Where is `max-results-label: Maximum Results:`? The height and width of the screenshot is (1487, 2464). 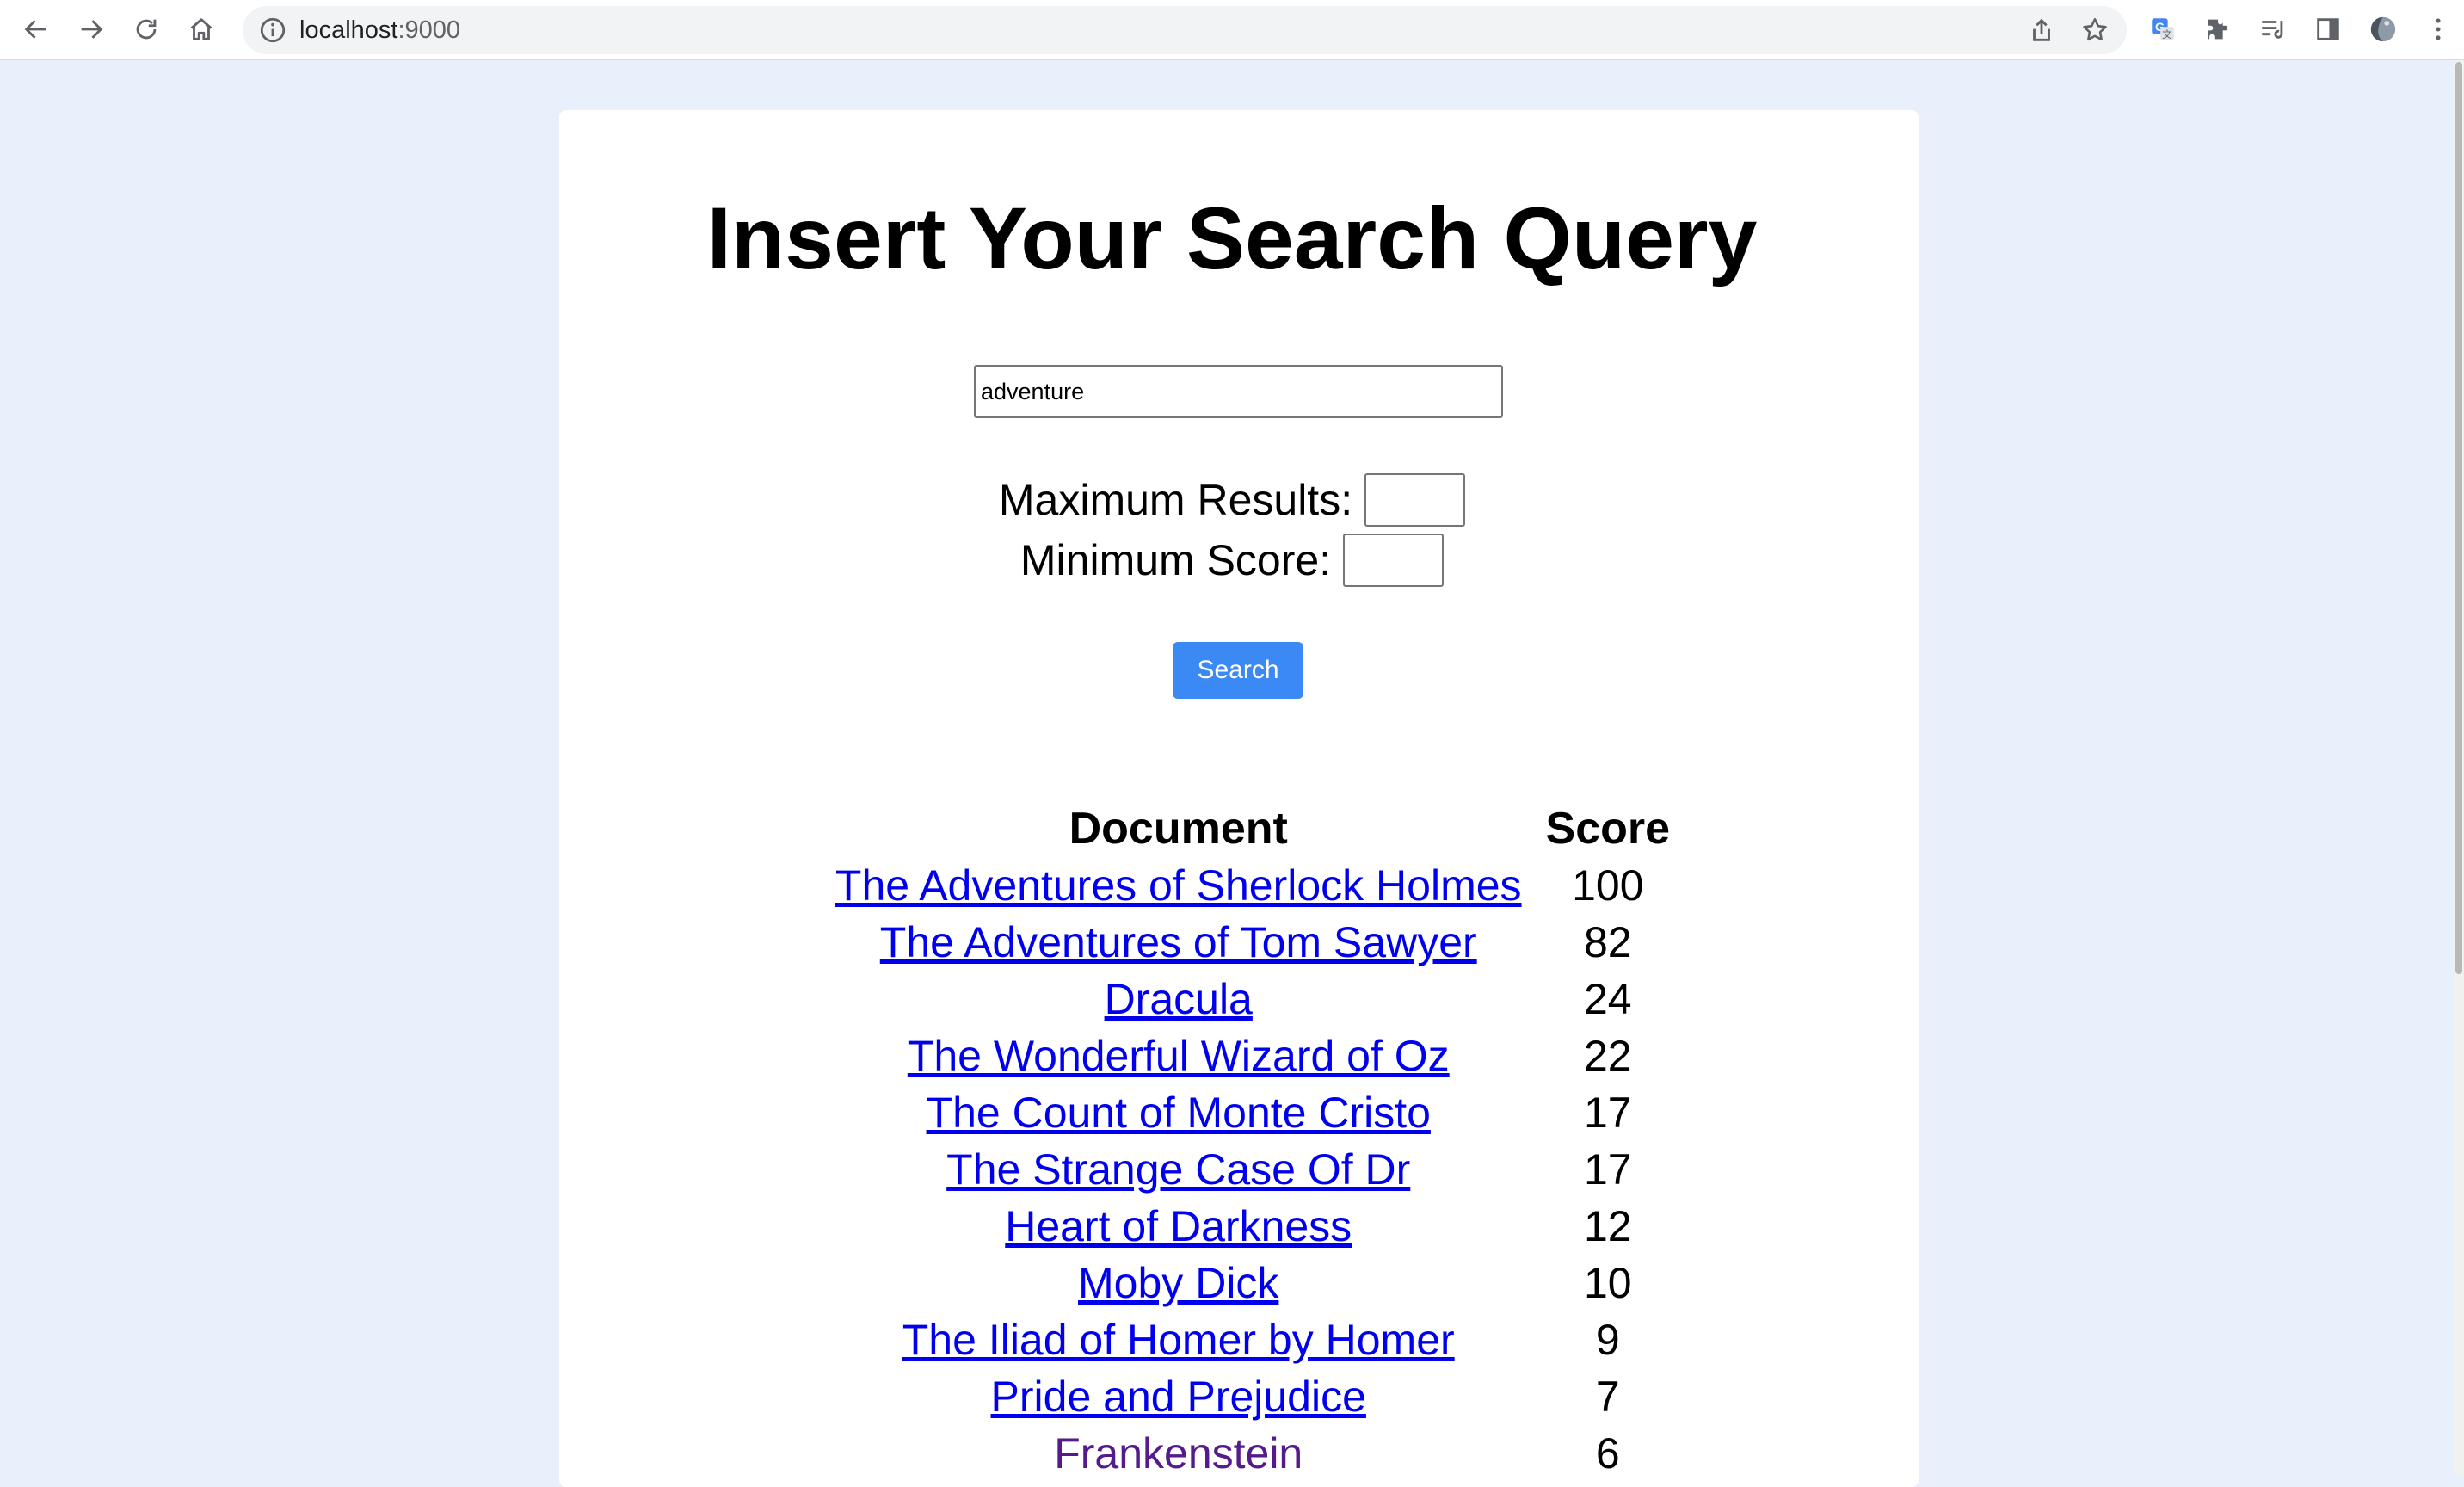 max-results-label: Maximum Results: is located at coordinates (1176, 500).